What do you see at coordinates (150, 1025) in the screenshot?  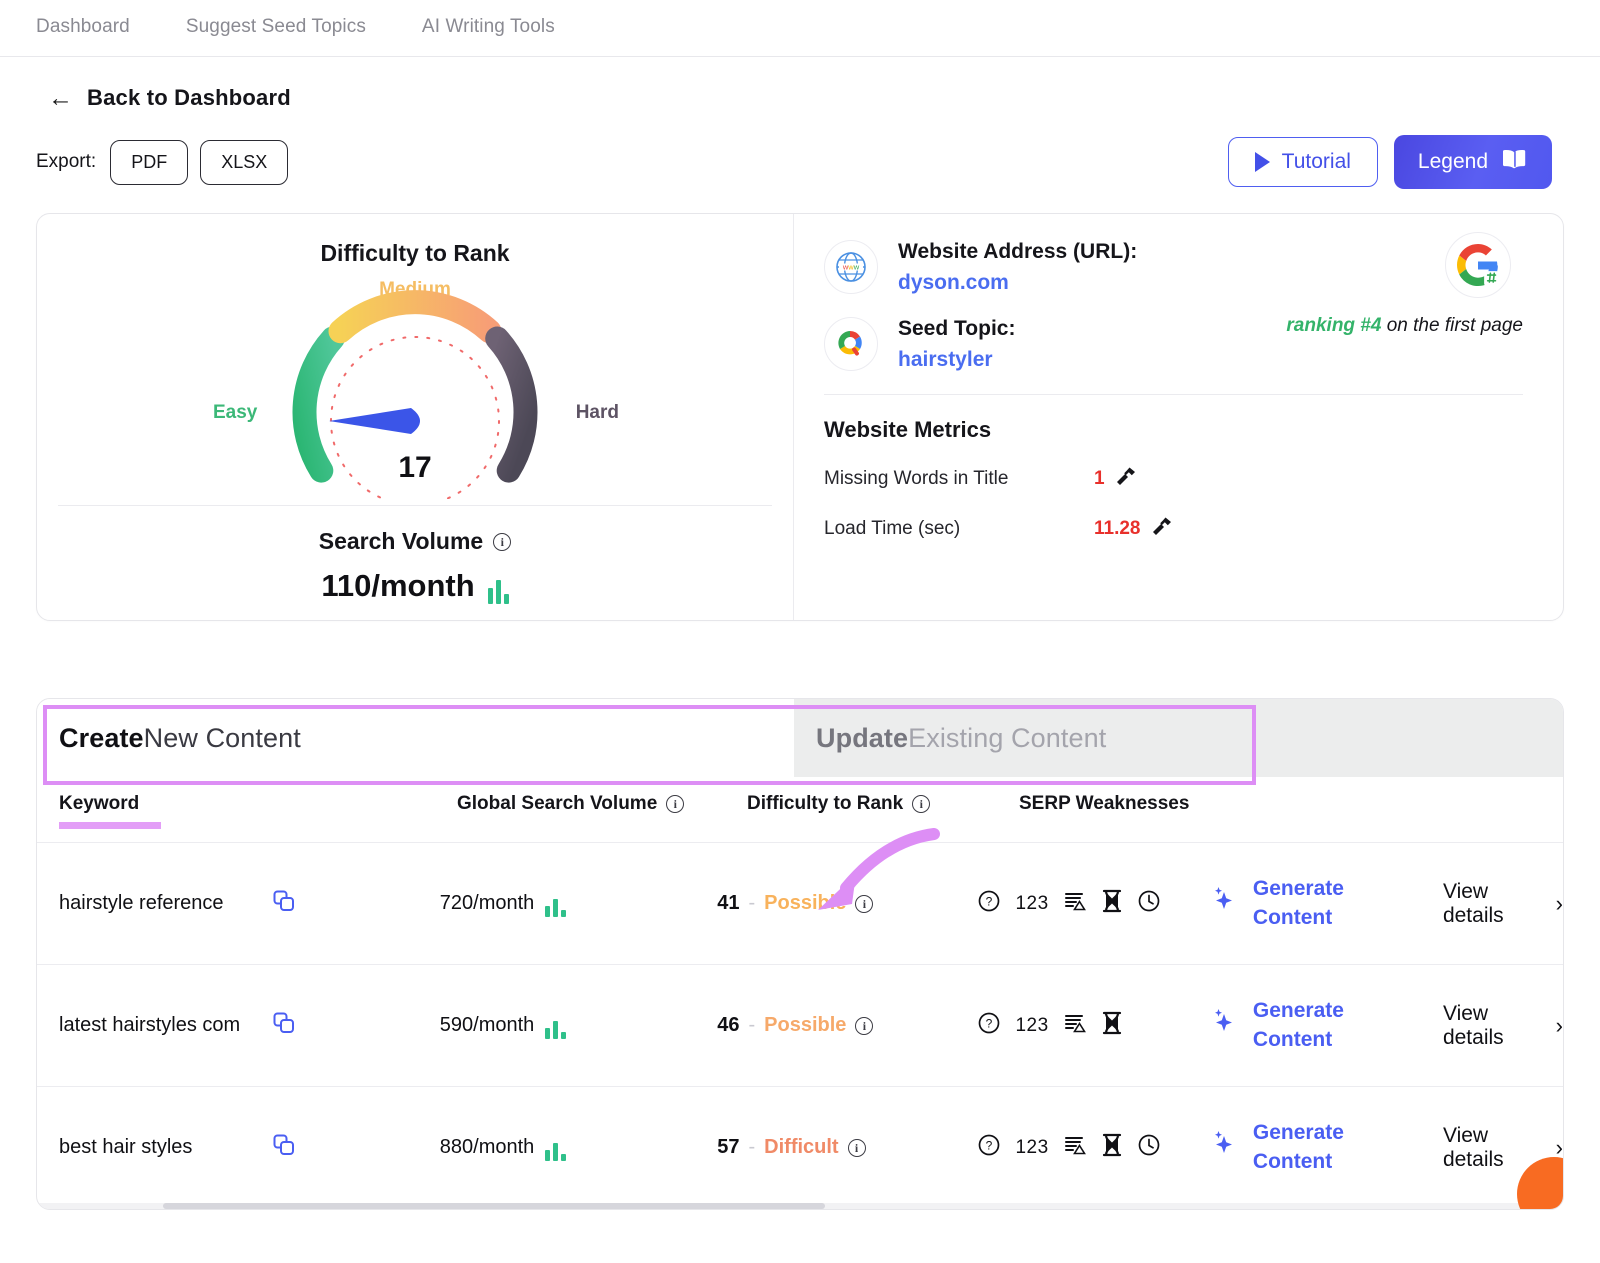 I see `keyword-text: latest hairstyles com` at bounding box center [150, 1025].